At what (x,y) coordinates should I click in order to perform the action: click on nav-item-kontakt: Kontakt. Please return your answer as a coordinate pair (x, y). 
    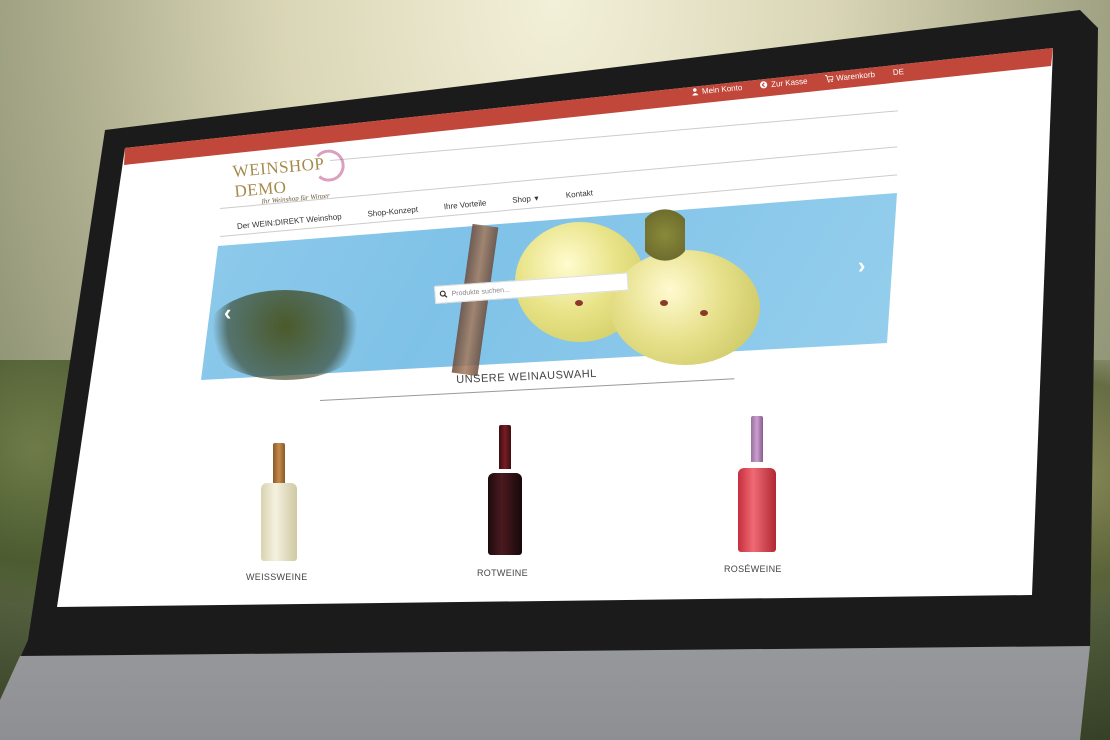
    Looking at the image, I should click on (579, 194).